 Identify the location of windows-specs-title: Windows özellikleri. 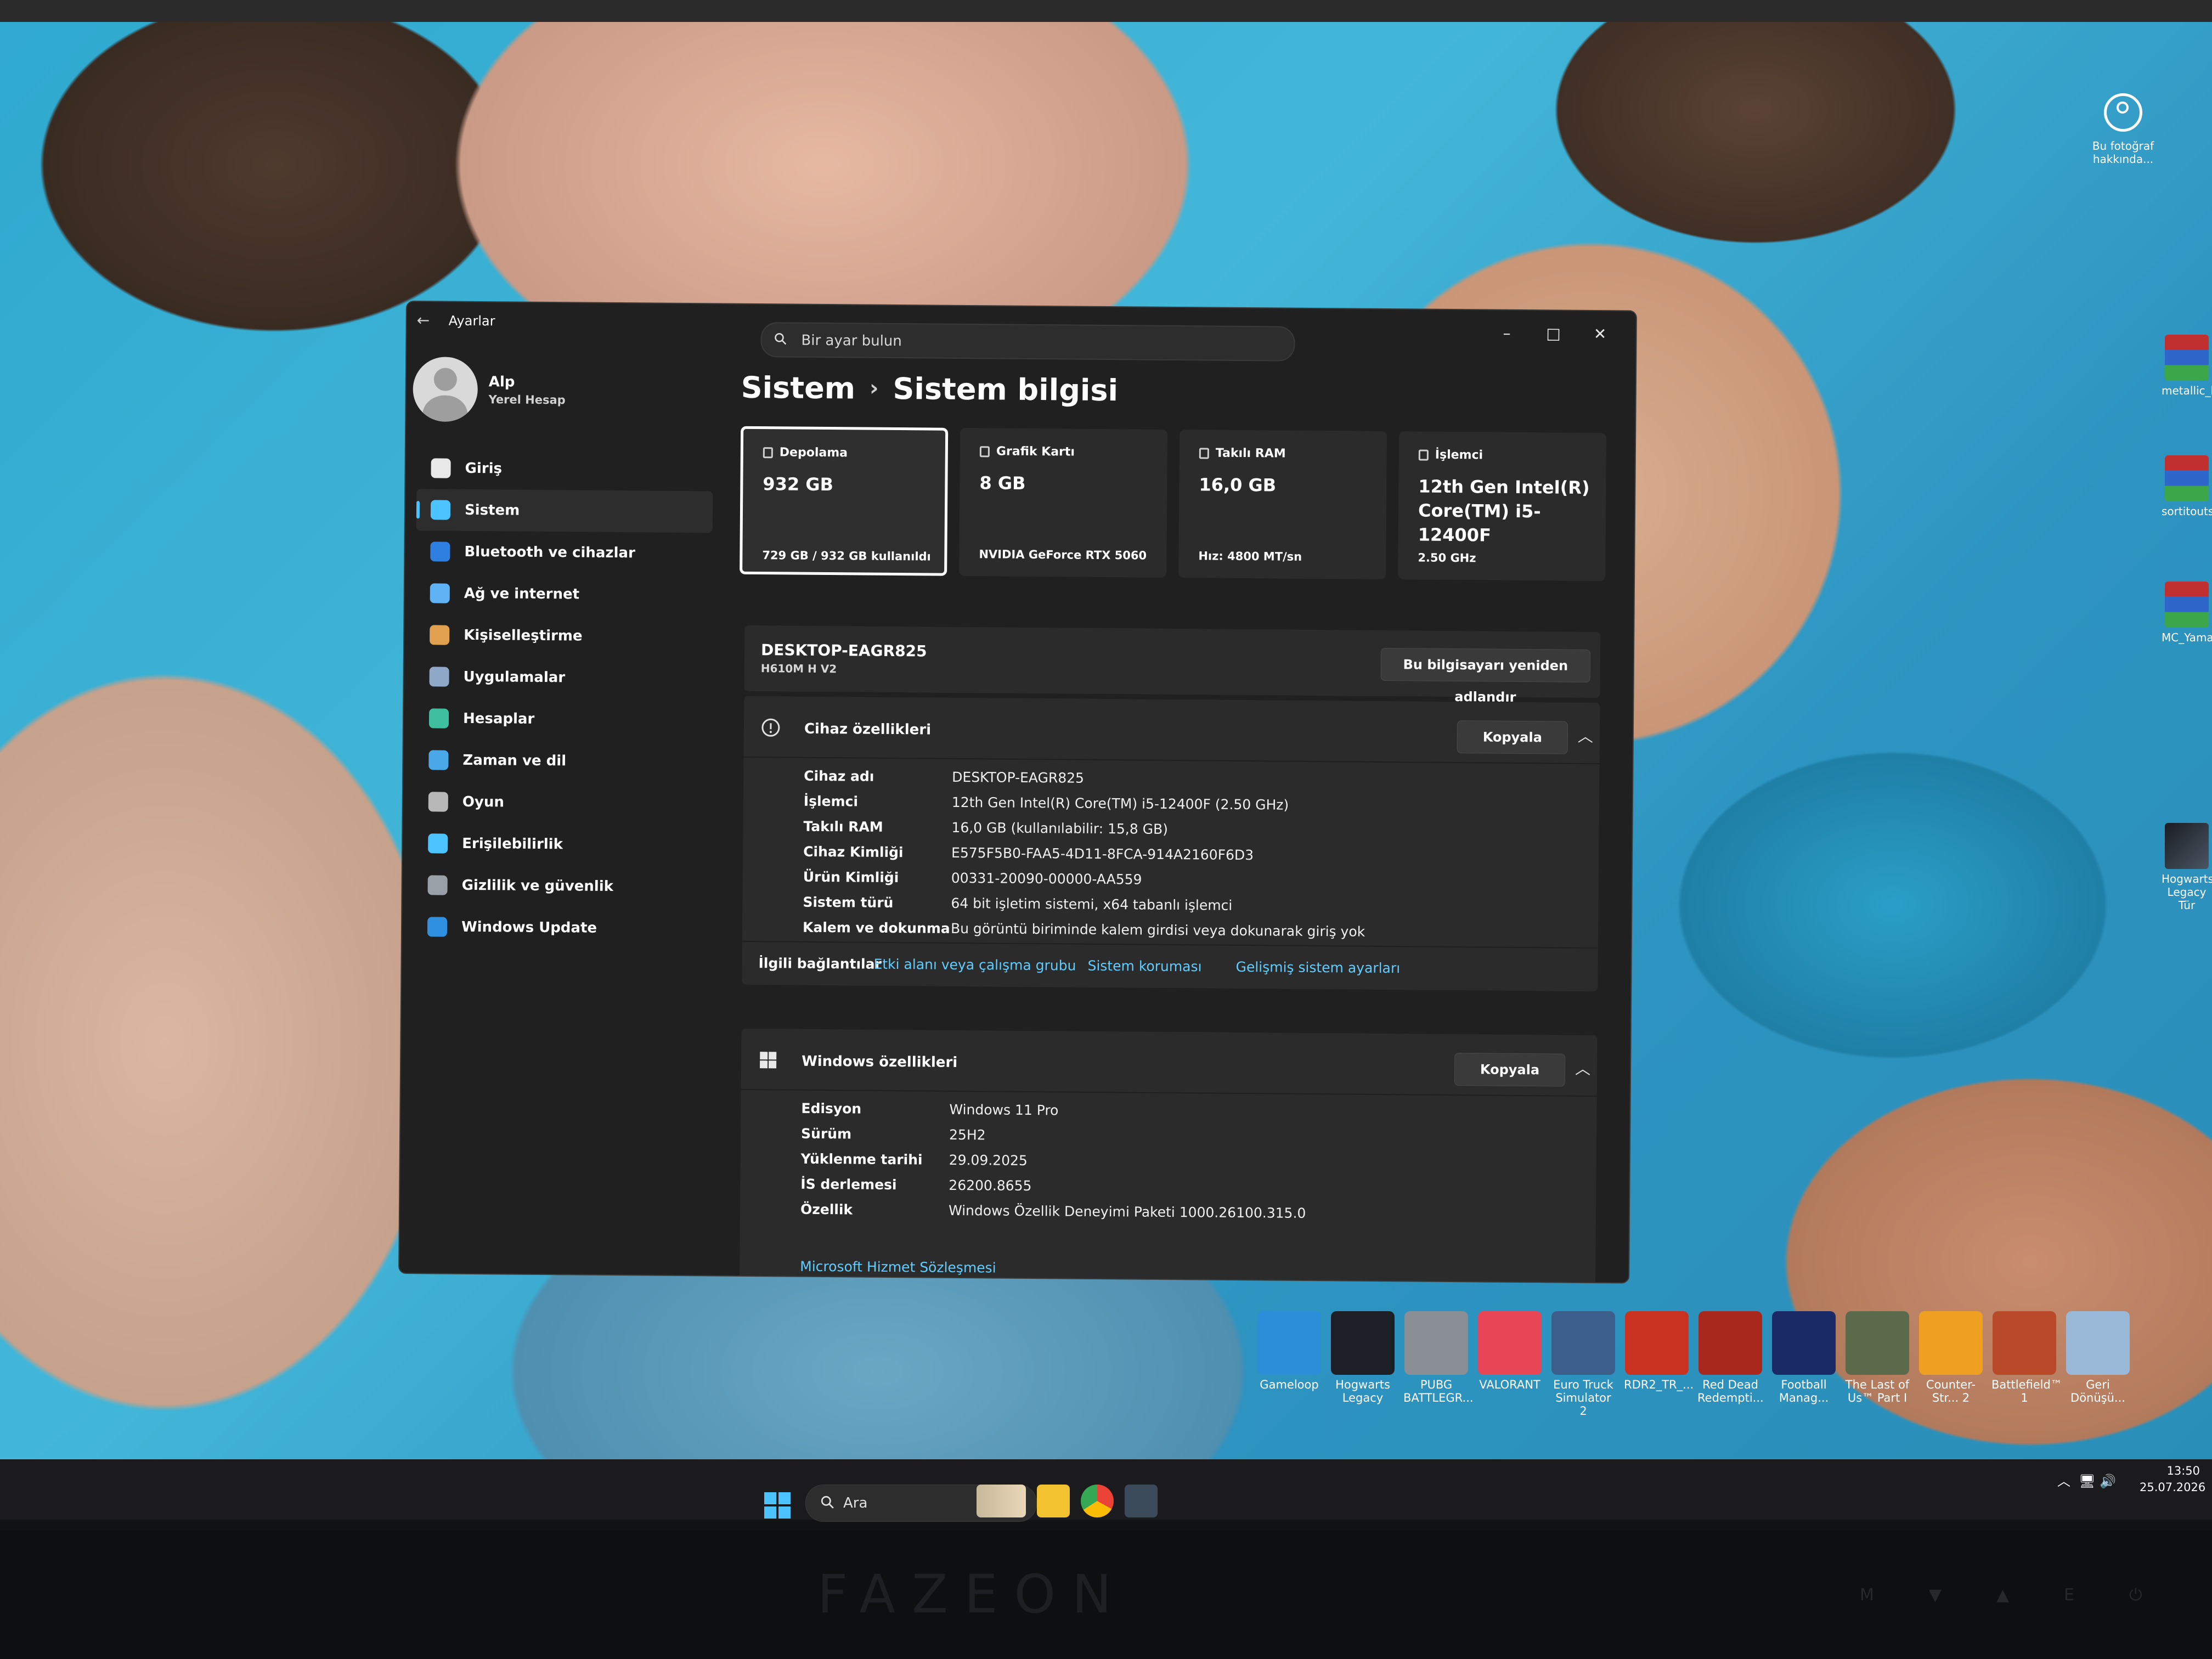
(880, 1062).